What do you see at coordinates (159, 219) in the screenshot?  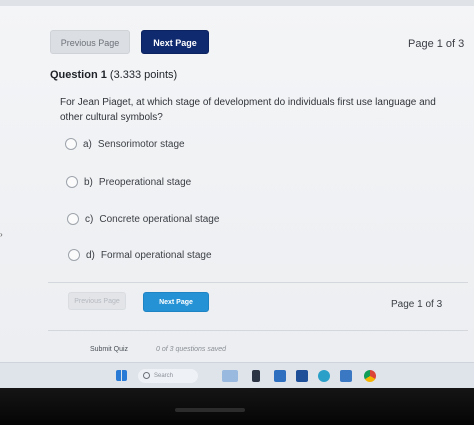 I see `option-text: Concrete operational stage` at bounding box center [159, 219].